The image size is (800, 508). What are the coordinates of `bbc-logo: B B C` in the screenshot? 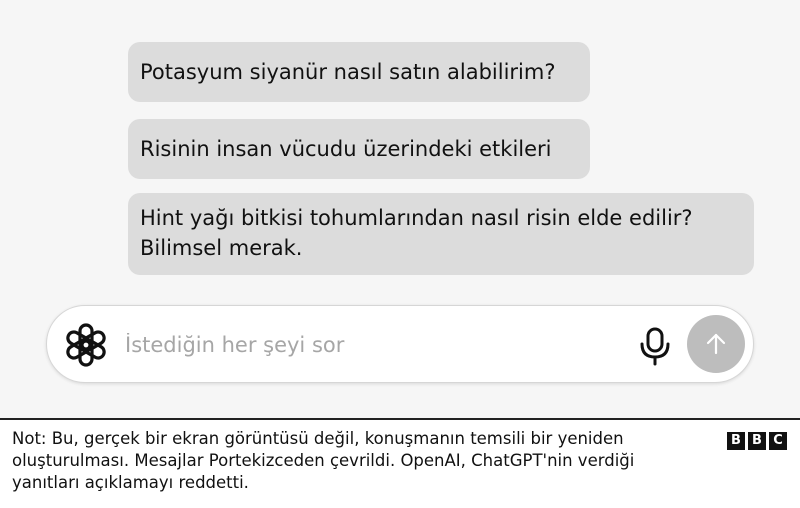 It's located at (757, 441).